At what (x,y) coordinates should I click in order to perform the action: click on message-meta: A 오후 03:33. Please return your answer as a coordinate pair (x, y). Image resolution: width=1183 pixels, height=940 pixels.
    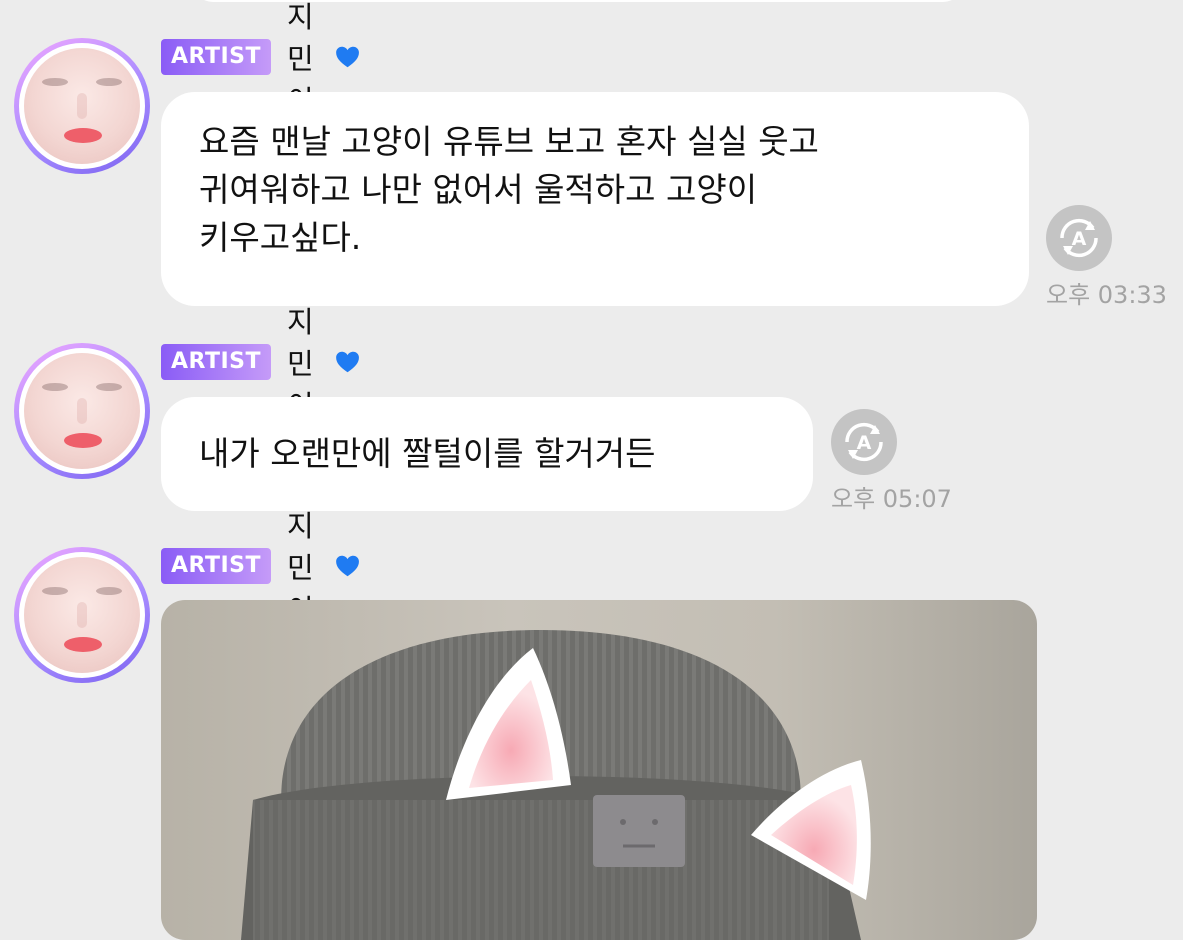
    Looking at the image, I should click on (1106, 257).